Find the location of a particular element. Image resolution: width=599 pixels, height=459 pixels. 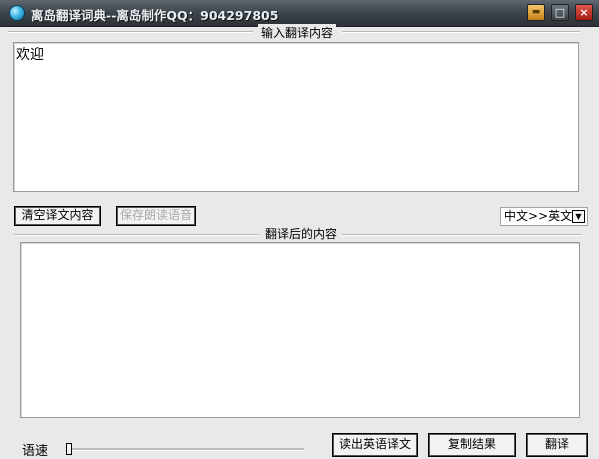

menu-button: ▬ is located at coordinates (536, 12).